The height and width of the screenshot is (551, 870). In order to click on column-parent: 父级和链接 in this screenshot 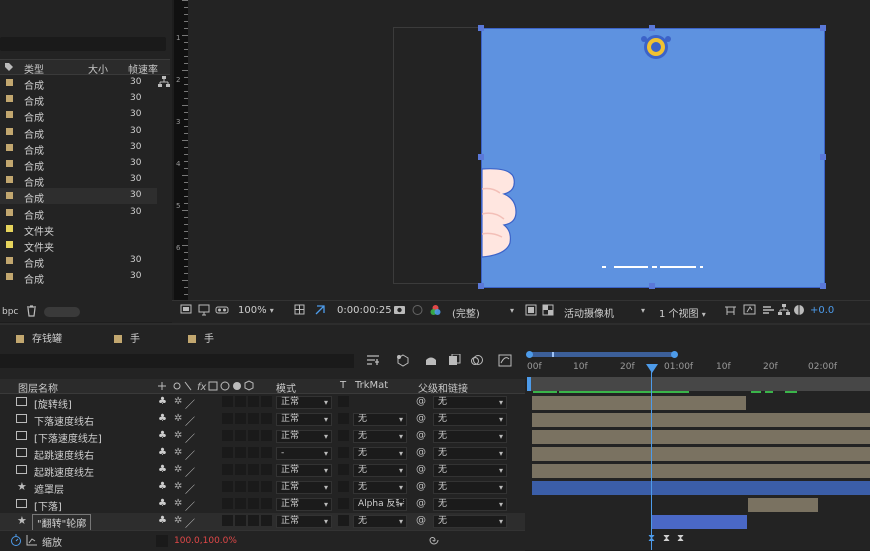, I will do `click(443, 387)`.